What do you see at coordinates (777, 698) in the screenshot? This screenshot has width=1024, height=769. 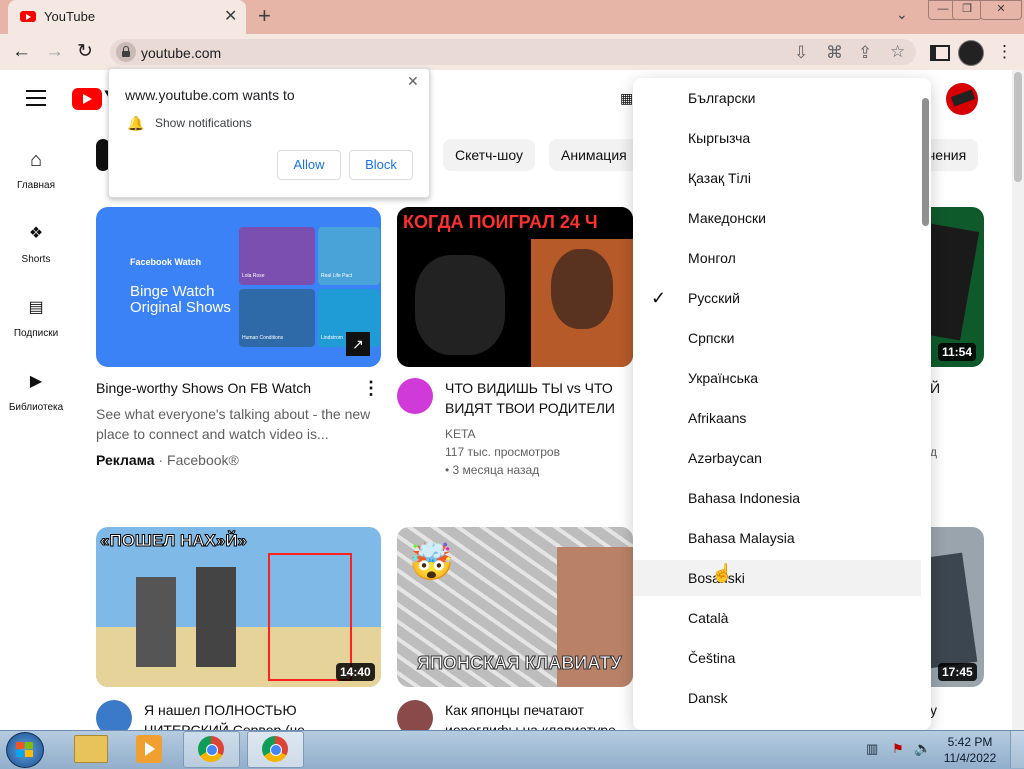 I see `language-item: Dansk` at bounding box center [777, 698].